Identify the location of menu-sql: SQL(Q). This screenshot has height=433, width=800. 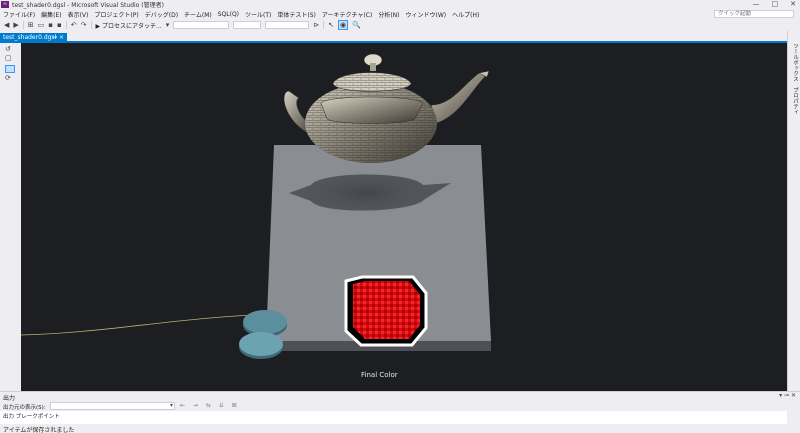
(228, 14).